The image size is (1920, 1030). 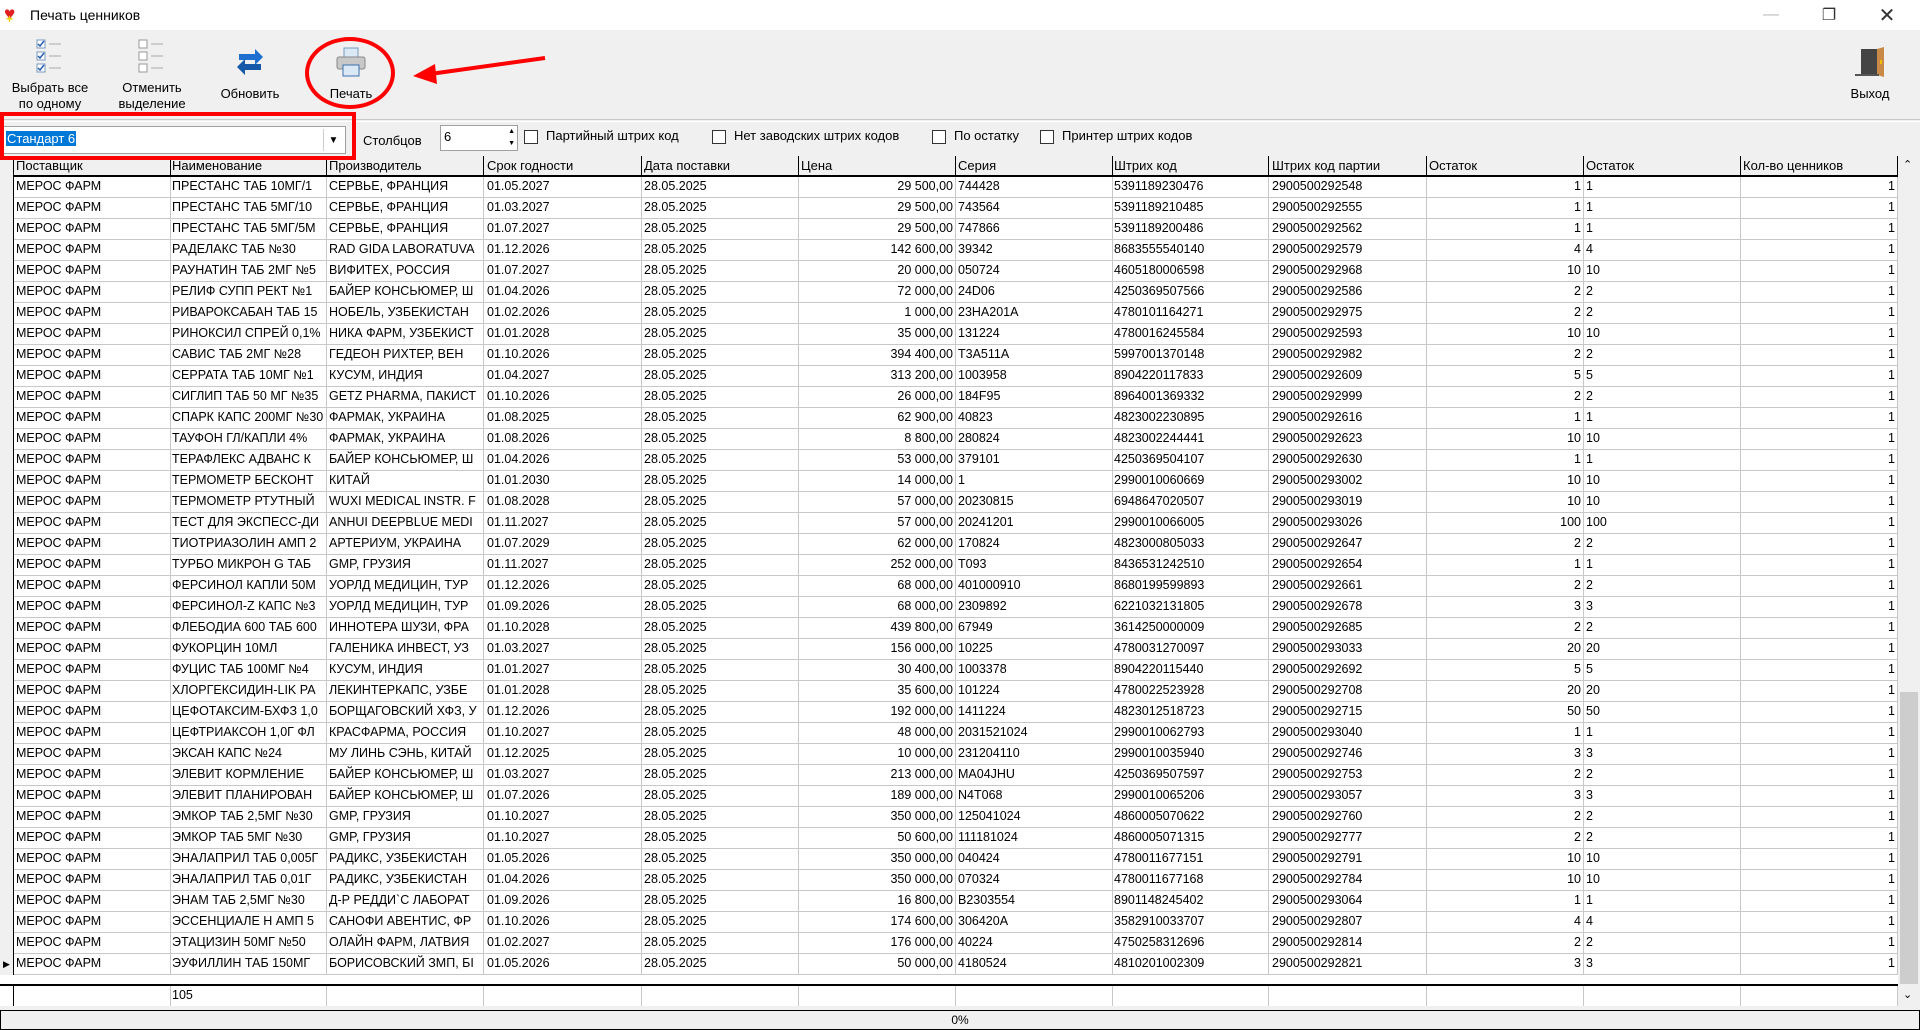 What do you see at coordinates (1348, 166) in the screenshot?
I see `column-header-batch-barcode: Штрих код партии` at bounding box center [1348, 166].